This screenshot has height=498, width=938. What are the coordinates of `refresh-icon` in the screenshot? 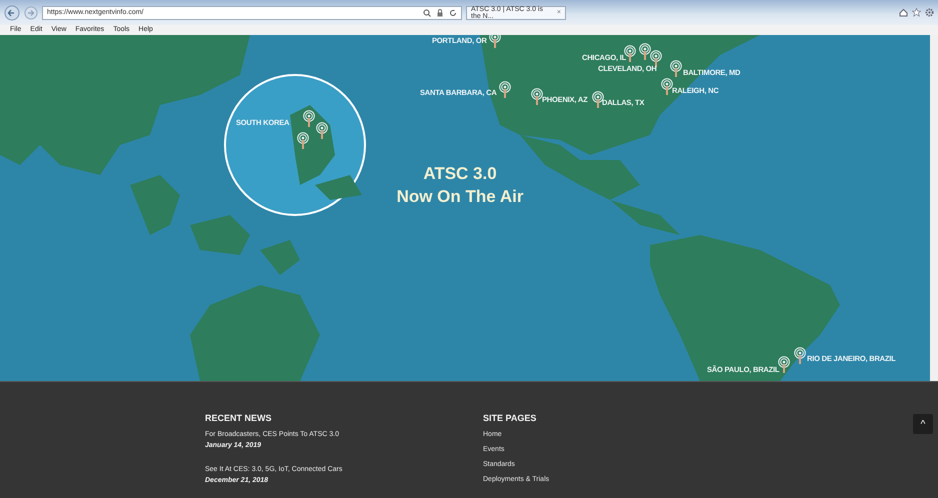 It's located at (453, 12).